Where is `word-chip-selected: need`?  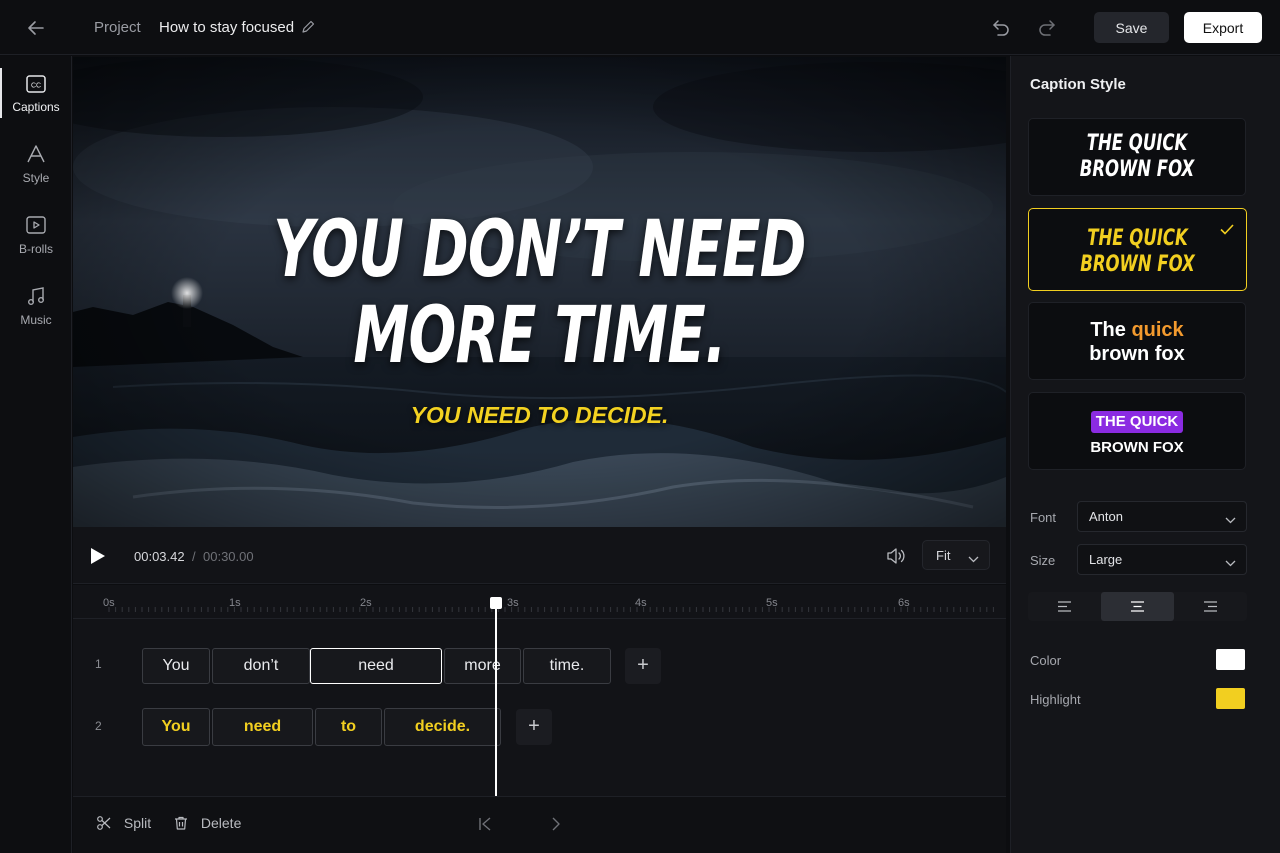
word-chip-selected: need is located at coordinates (376, 666).